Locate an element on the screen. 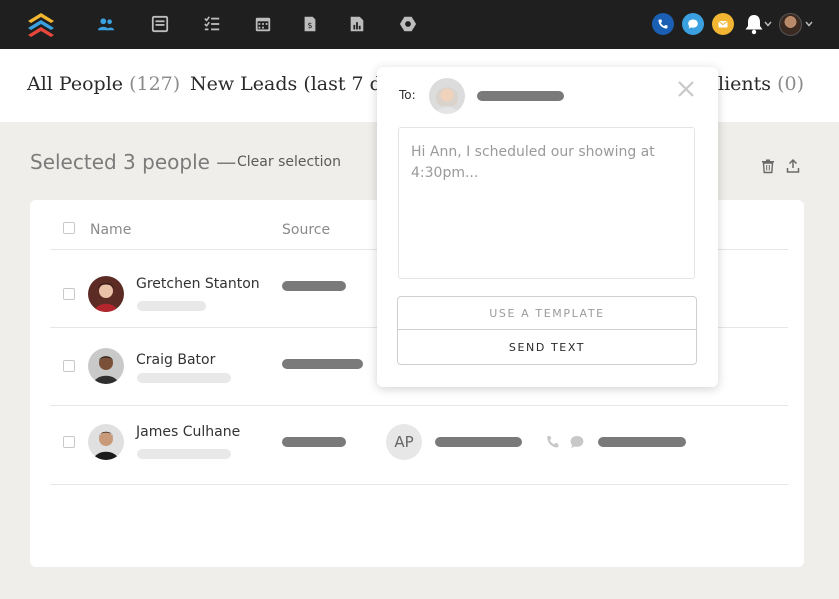 This screenshot has width=839, height=599. tab-clients: lients (0) is located at coordinates (761, 84).